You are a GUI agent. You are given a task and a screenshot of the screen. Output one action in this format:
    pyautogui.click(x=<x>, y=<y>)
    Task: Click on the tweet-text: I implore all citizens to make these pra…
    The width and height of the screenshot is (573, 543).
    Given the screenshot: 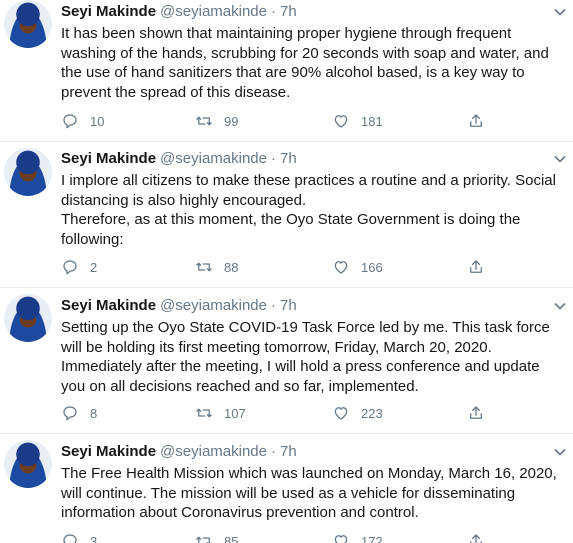 What is the action you would take?
    pyautogui.click(x=308, y=210)
    